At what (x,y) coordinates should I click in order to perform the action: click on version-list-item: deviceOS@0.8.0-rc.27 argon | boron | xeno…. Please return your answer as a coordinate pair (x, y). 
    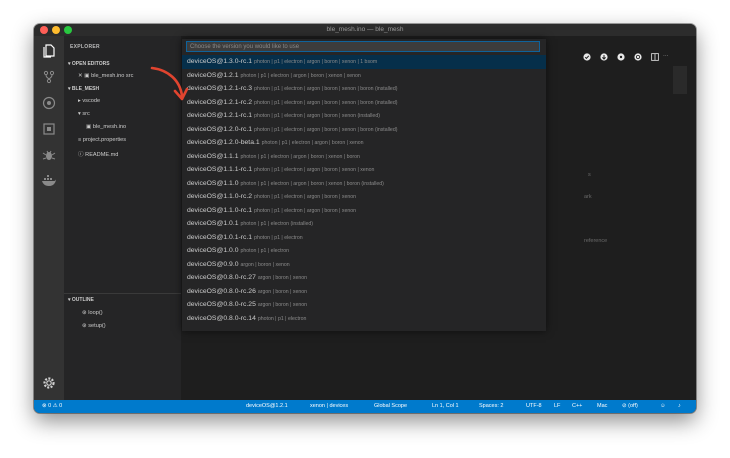
    Looking at the image, I should click on (364, 278).